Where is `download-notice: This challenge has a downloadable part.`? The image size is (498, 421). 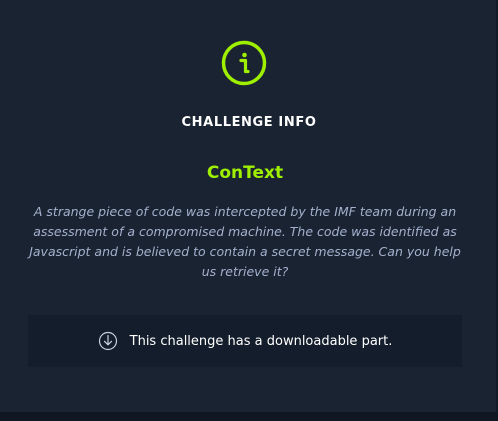 download-notice: This challenge has a downloadable part. is located at coordinates (245, 341).